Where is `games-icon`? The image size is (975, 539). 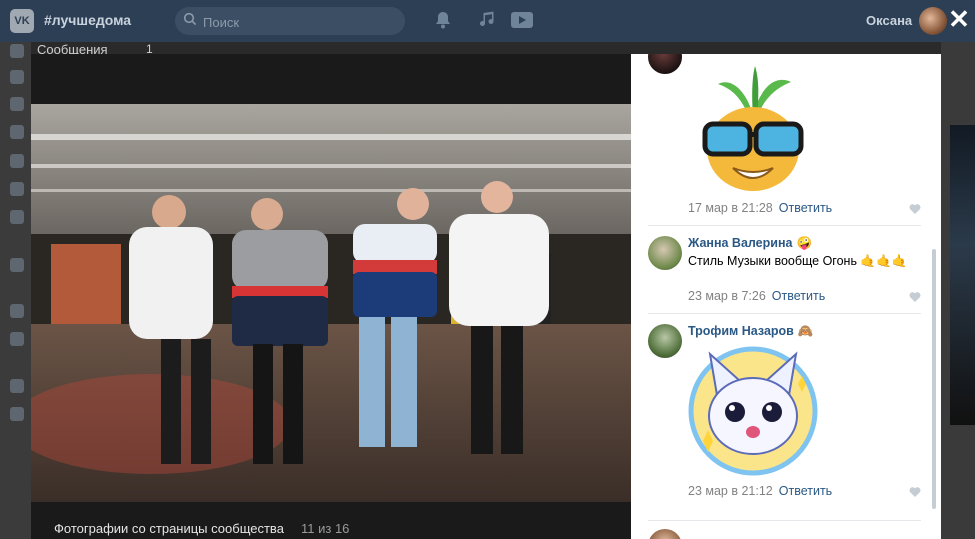
games-icon is located at coordinates (17, 217).